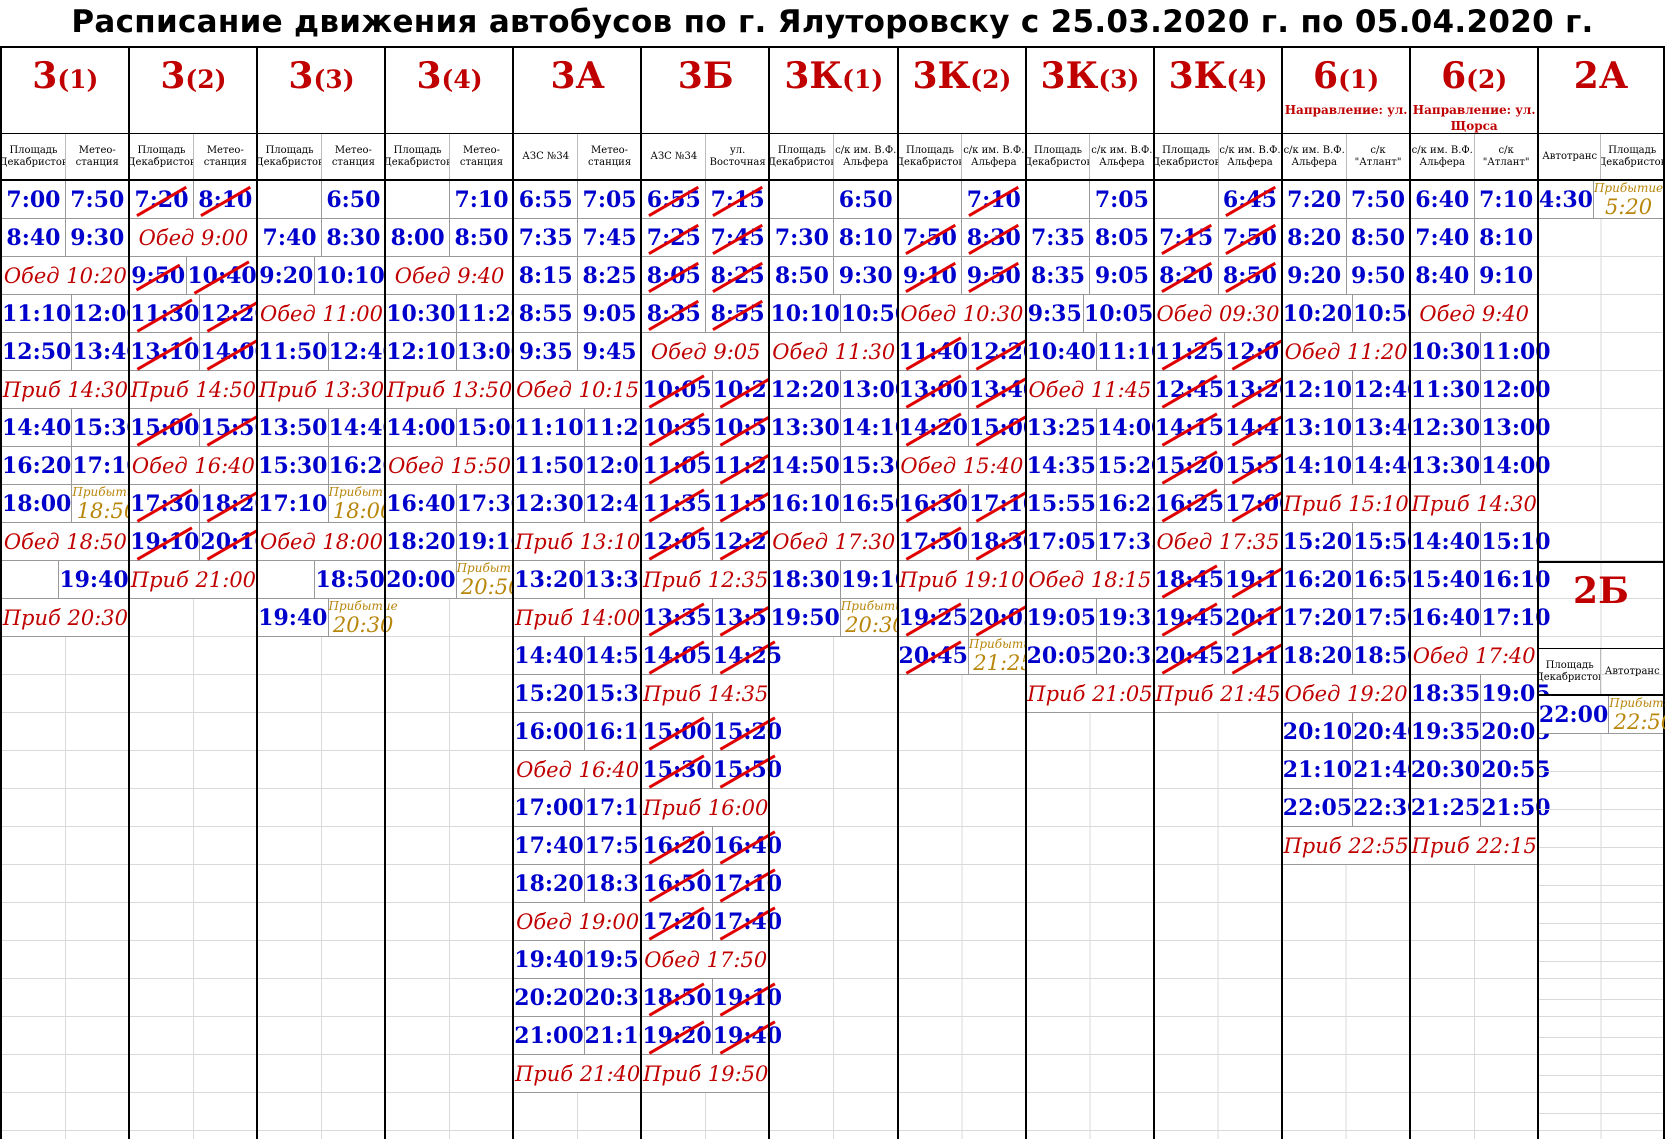 The image size is (1665, 1139). Describe the element at coordinates (1318, 655) in the screenshot. I see `departure-time: 18:20` at that location.